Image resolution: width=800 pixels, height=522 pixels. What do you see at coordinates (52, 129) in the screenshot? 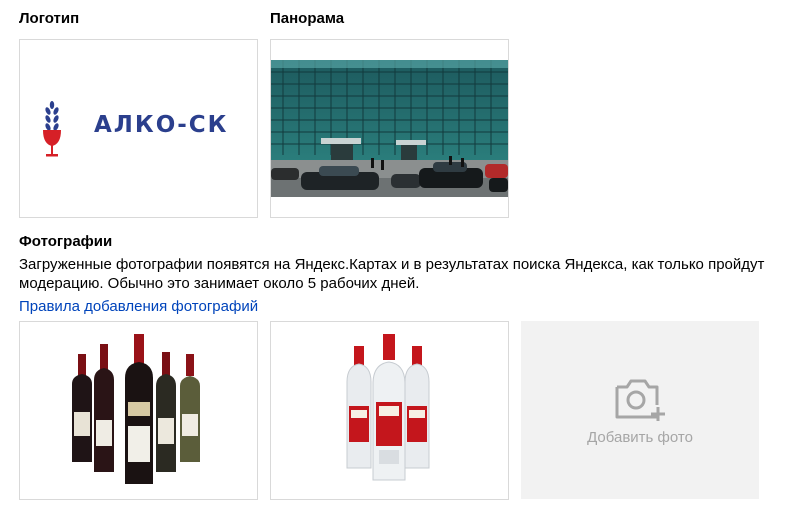
I see `wheat-glass-icon` at bounding box center [52, 129].